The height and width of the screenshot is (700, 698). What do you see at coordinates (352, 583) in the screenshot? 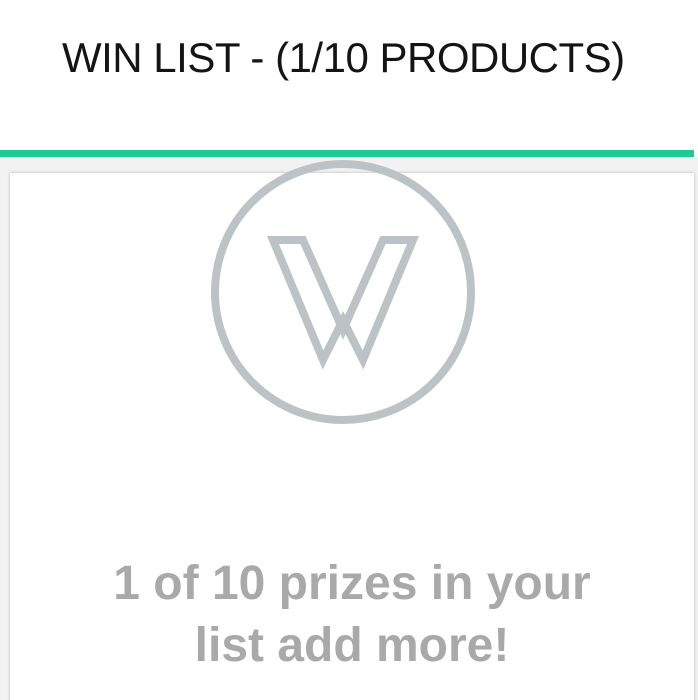
I see `message-line-1: 1 of 10 prizes in your` at bounding box center [352, 583].